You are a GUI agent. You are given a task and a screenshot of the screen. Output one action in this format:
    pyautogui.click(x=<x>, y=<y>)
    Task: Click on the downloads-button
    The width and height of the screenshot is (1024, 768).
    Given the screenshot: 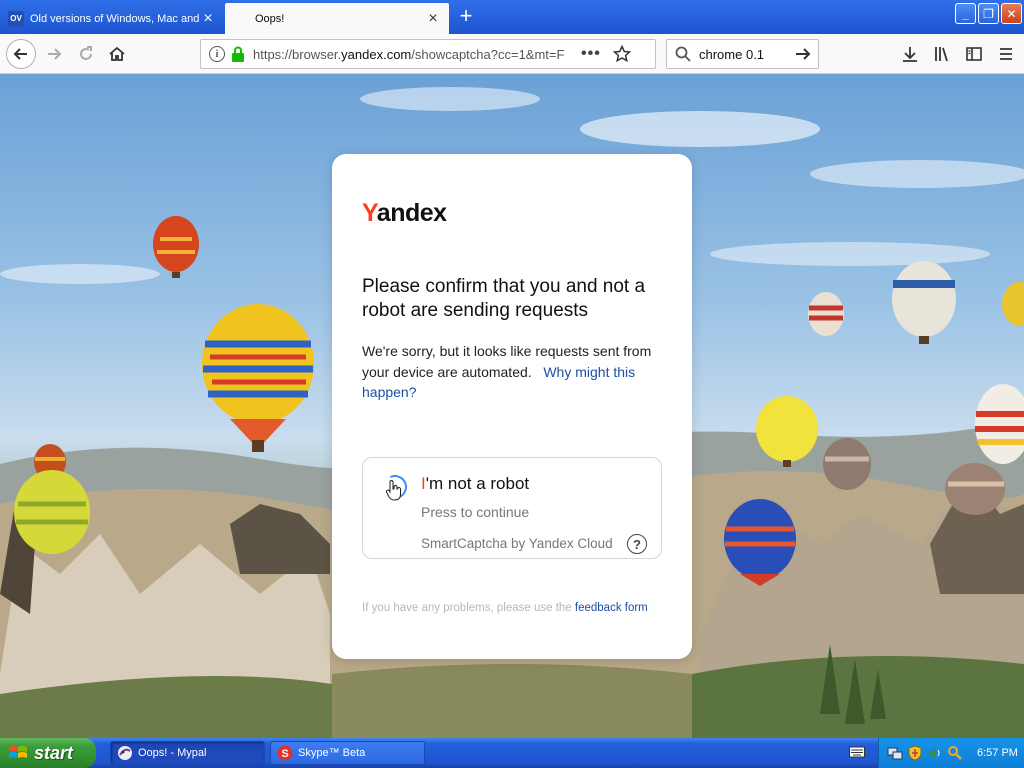 What is the action you would take?
    pyautogui.click(x=910, y=54)
    